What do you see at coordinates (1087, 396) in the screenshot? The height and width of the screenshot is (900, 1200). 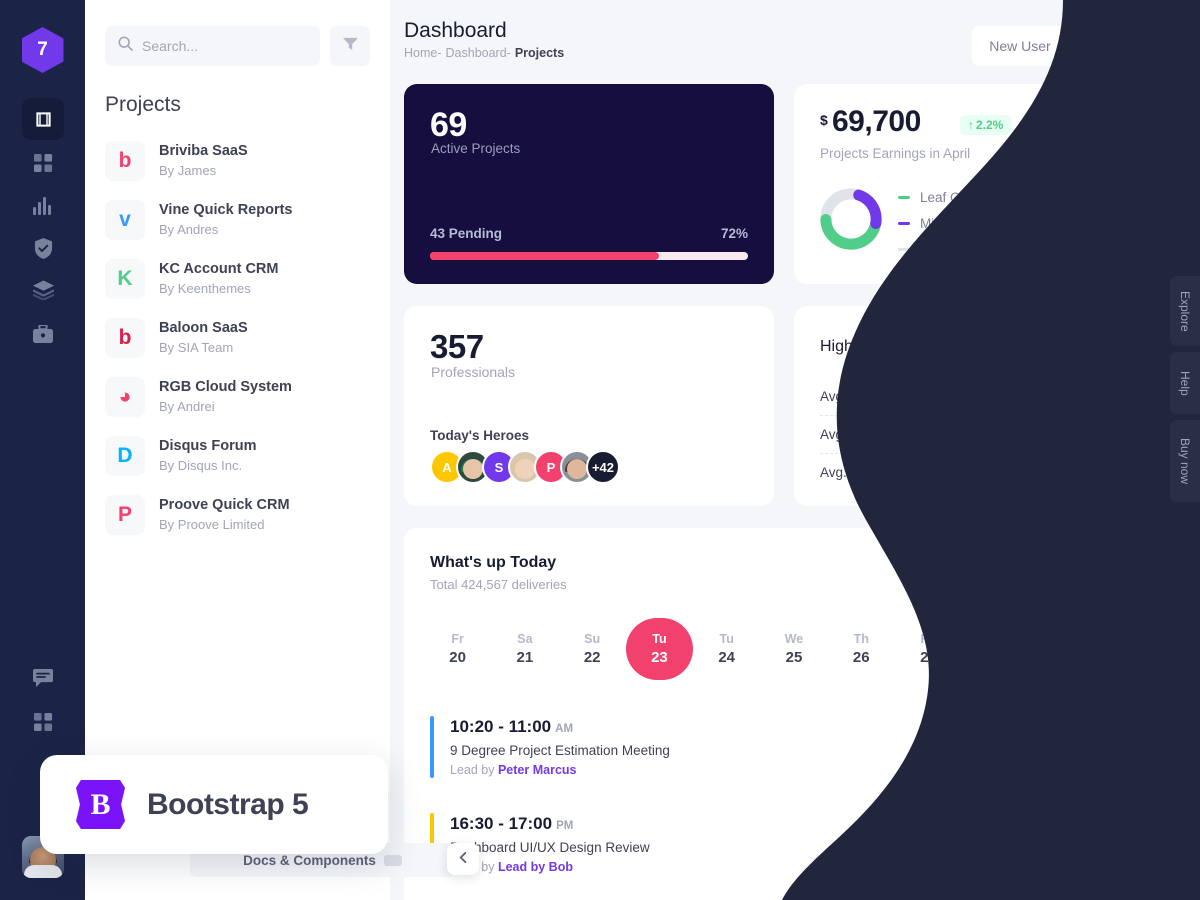 I see `trend-arrow-icon: ↗` at bounding box center [1087, 396].